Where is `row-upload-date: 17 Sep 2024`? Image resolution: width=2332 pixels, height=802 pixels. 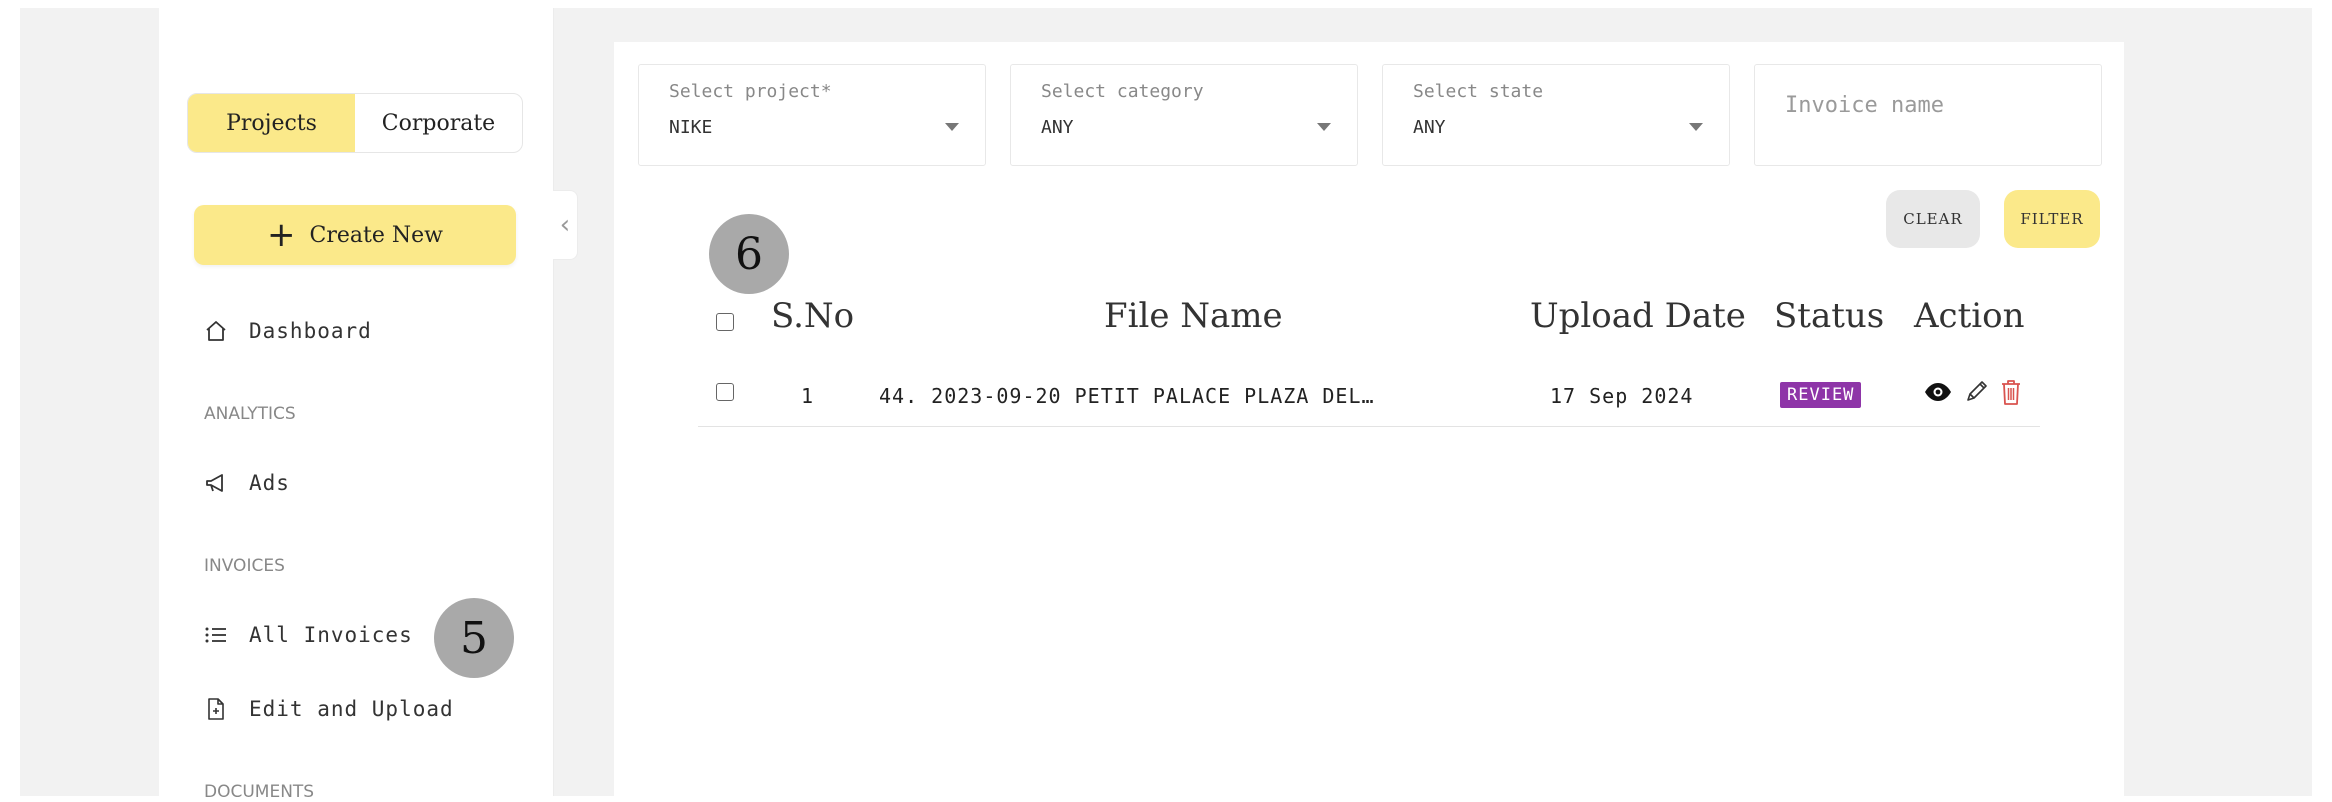
row-upload-date: 17 Sep 2024 is located at coordinates (1622, 396).